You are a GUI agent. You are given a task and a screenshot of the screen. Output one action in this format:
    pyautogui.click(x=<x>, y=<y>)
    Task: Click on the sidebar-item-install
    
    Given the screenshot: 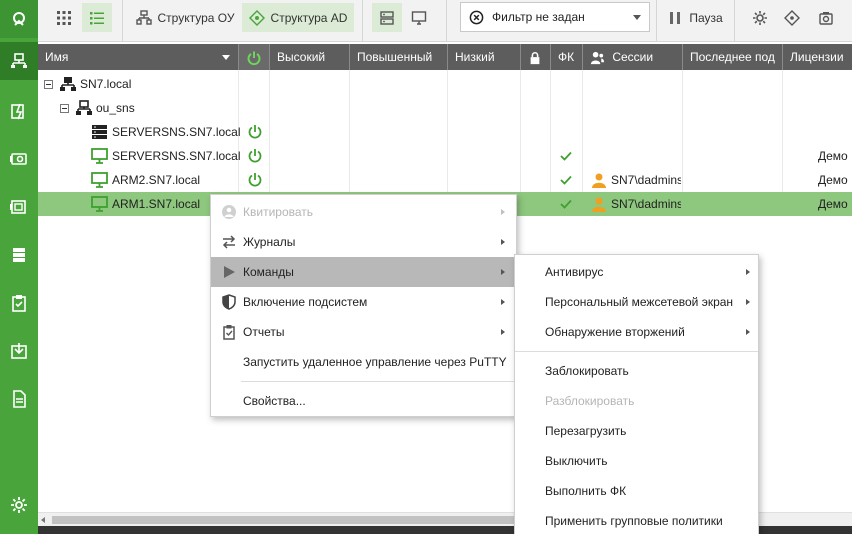 What is the action you would take?
    pyautogui.click(x=19, y=351)
    